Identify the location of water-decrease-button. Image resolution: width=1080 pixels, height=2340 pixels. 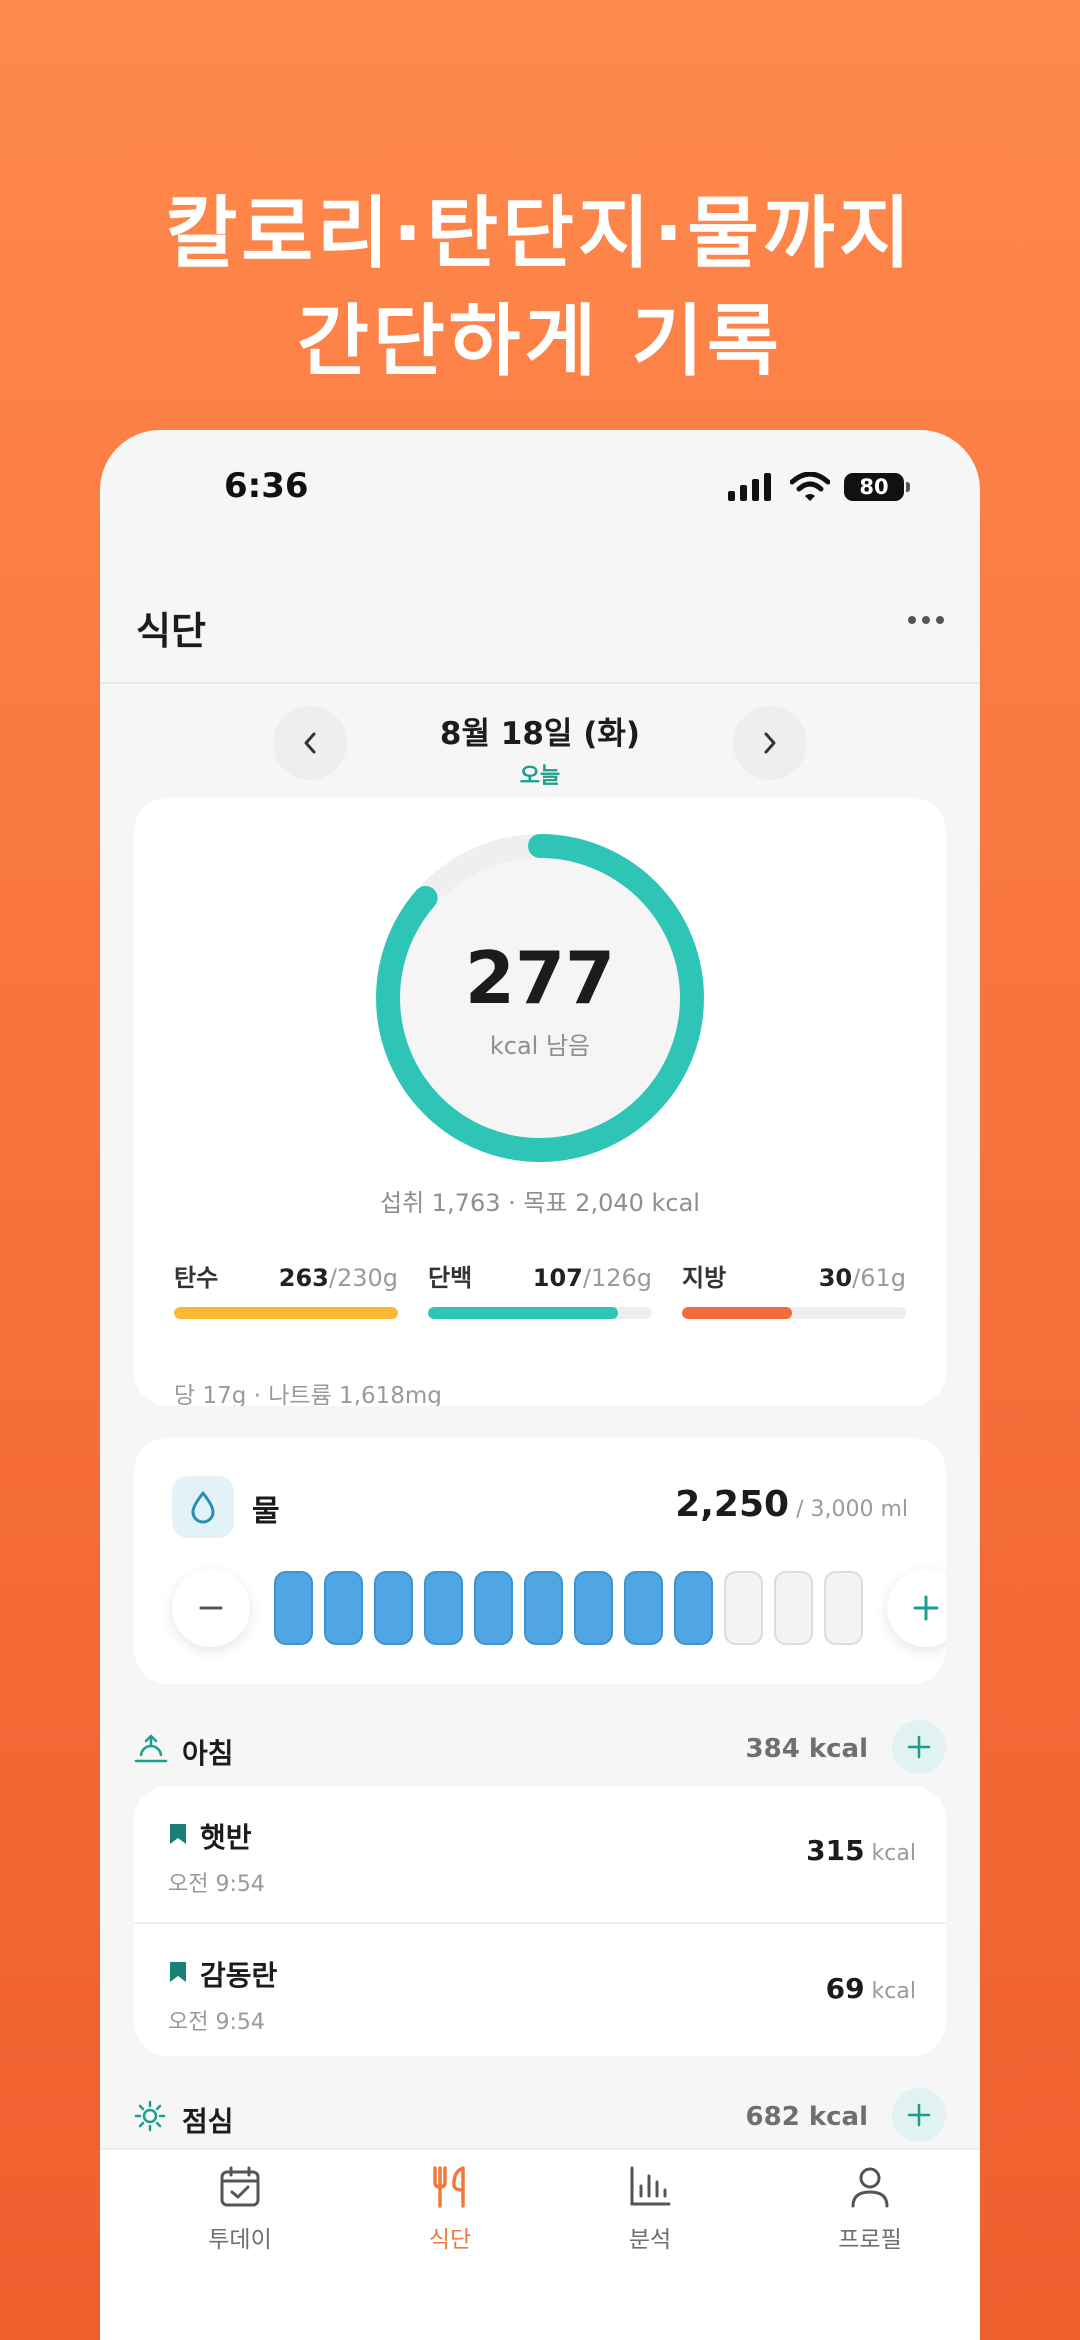
(211, 1608).